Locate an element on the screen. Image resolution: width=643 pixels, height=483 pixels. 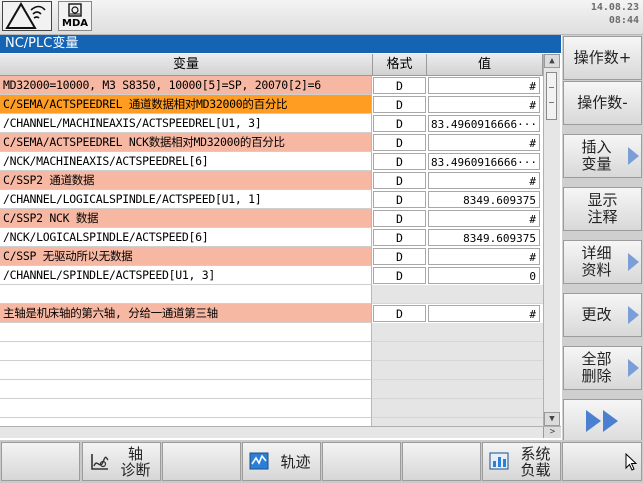
variable-cell: /CHANNEL/LOGICALSPINDLE/ACTSPEED[U1, 1] is located at coordinates (186, 199).